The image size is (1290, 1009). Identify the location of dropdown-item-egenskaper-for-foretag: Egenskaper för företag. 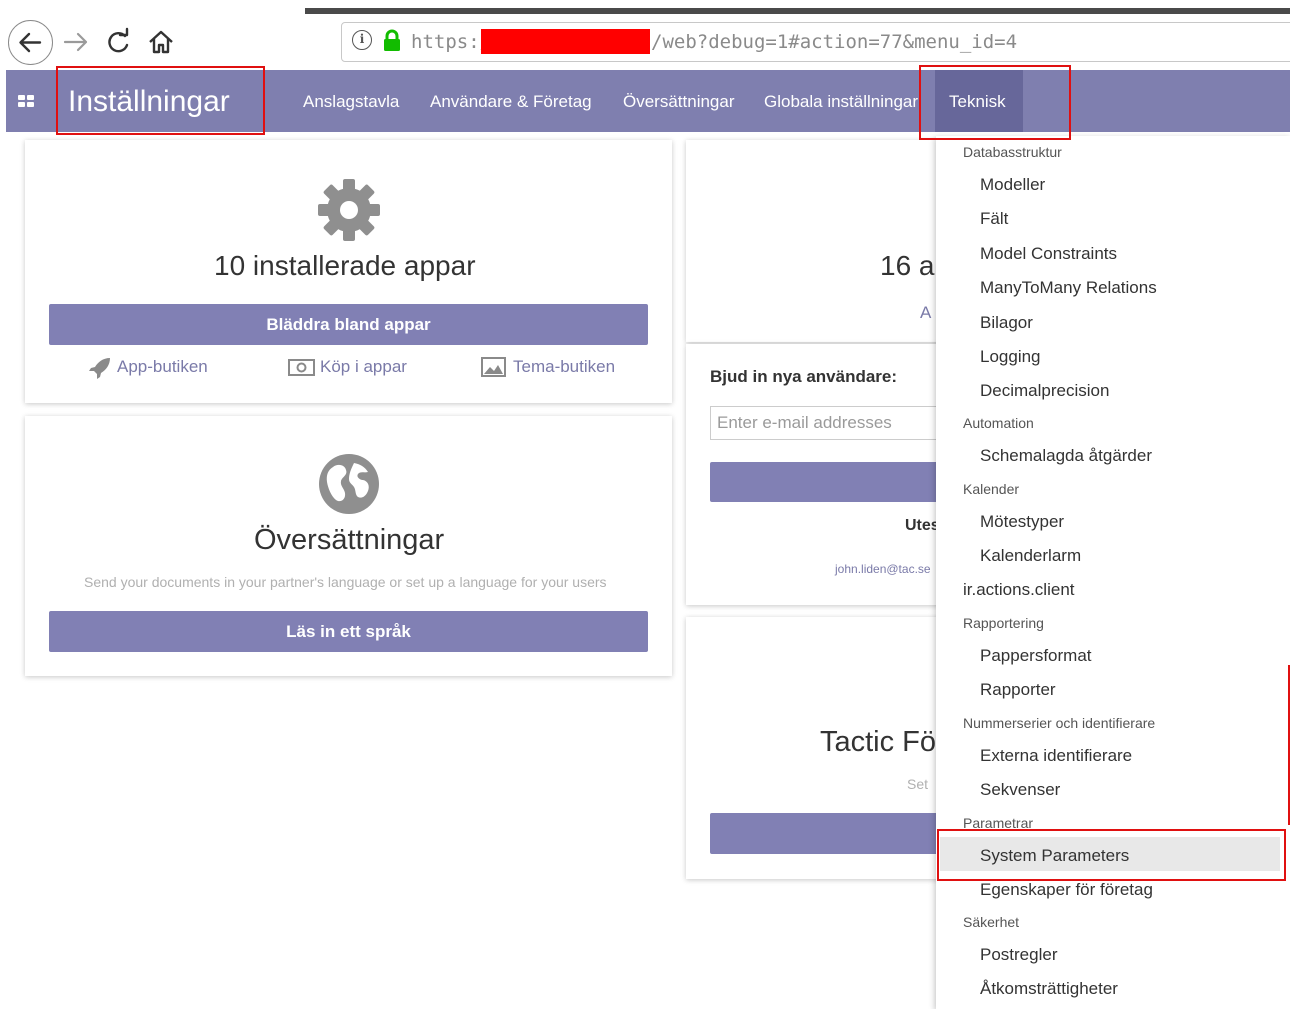
(1066, 890).